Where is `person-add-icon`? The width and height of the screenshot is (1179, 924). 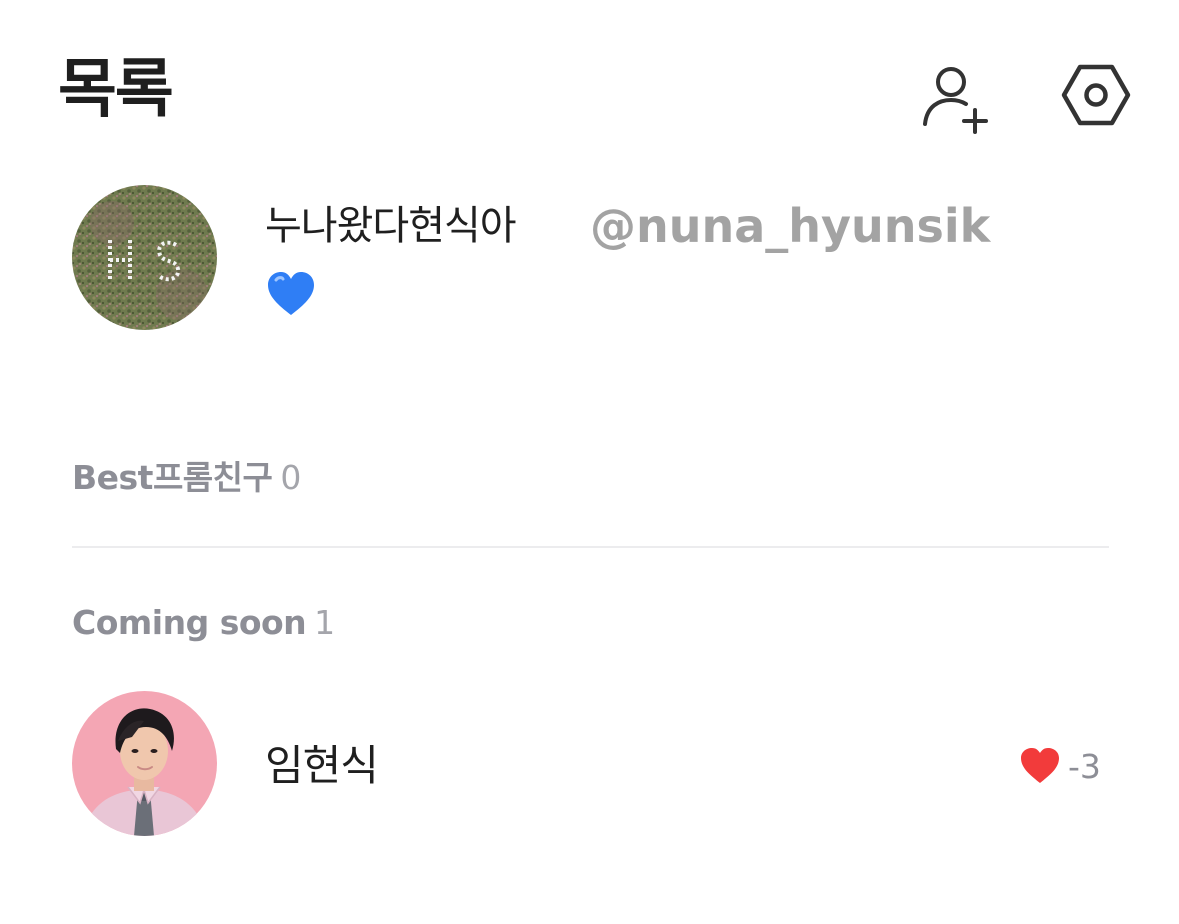 person-add-icon is located at coordinates (955, 100).